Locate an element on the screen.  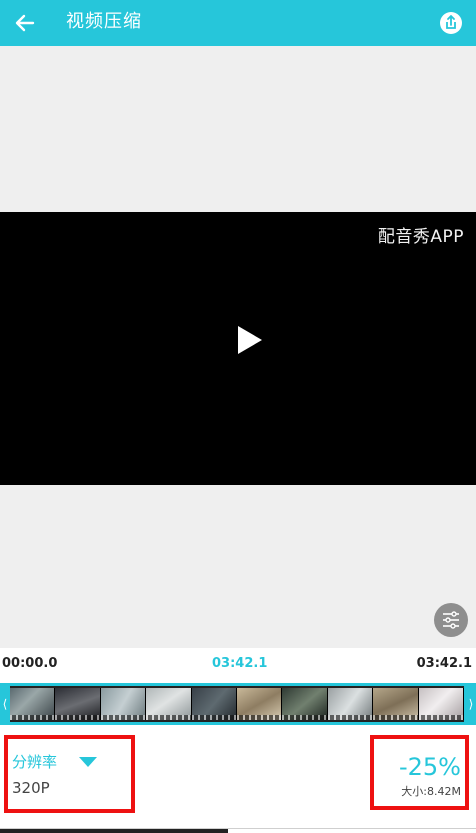
arrow-left-icon is located at coordinates (25, 23).